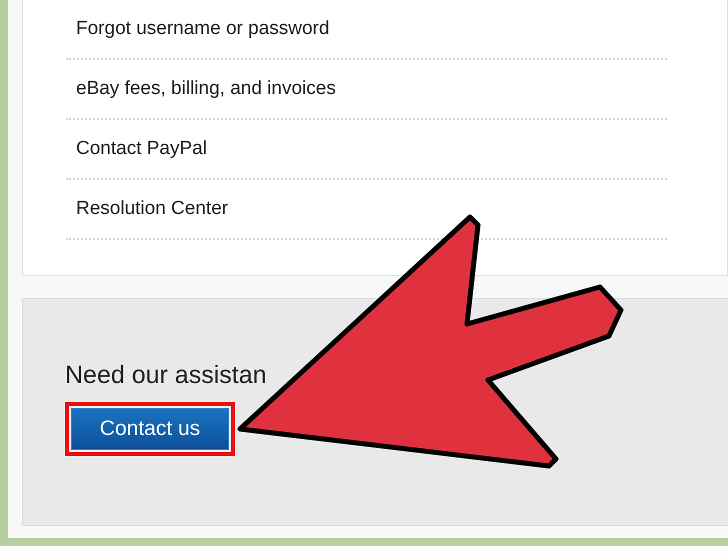 Image resolution: width=728 pixels, height=546 pixels. Describe the element at coordinates (366, 150) in the screenshot. I see `help-link: Contact PayPal` at that location.